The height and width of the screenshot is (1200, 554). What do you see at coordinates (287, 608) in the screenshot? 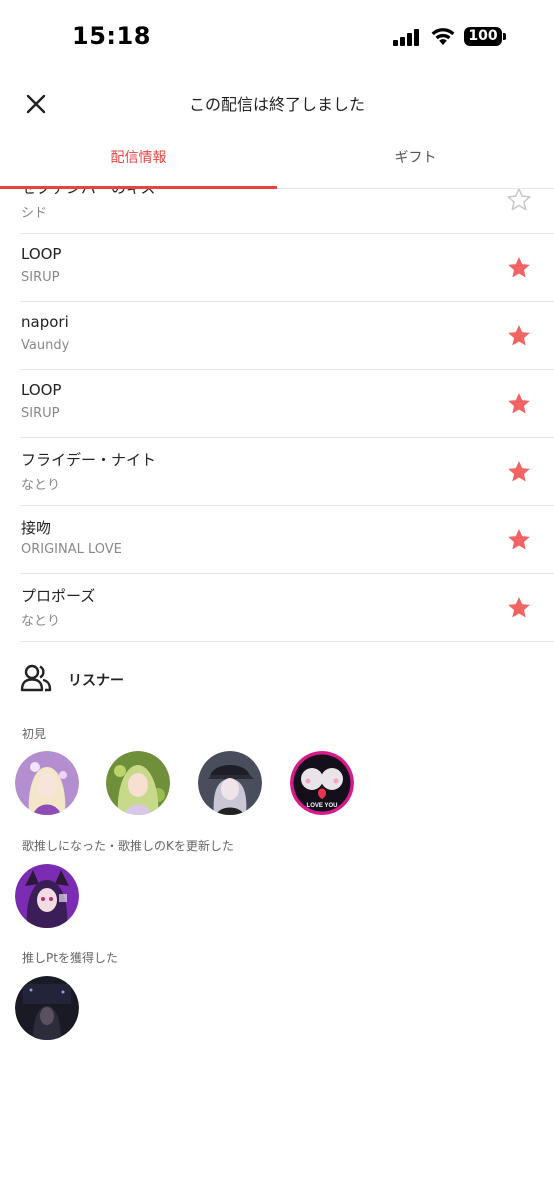
I see `song-row: プロポーズ なとり` at bounding box center [287, 608].